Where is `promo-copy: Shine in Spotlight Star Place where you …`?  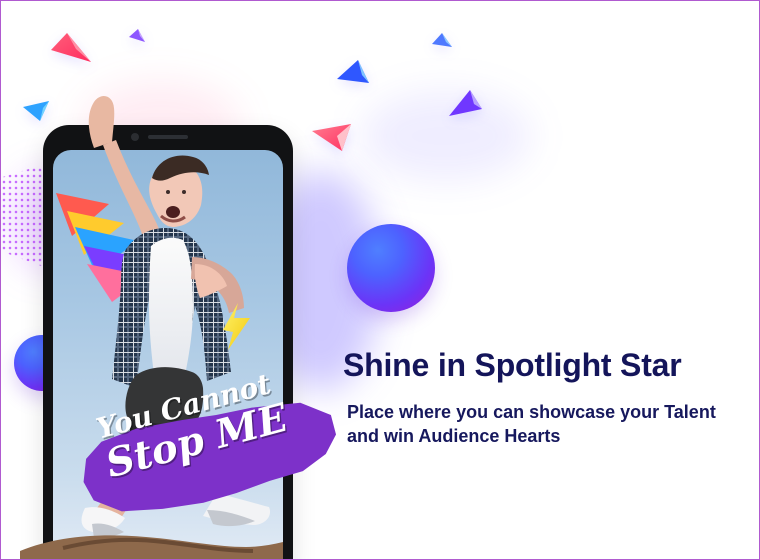 promo-copy: Shine in Spotlight Star Place where you … is located at coordinates (543, 397).